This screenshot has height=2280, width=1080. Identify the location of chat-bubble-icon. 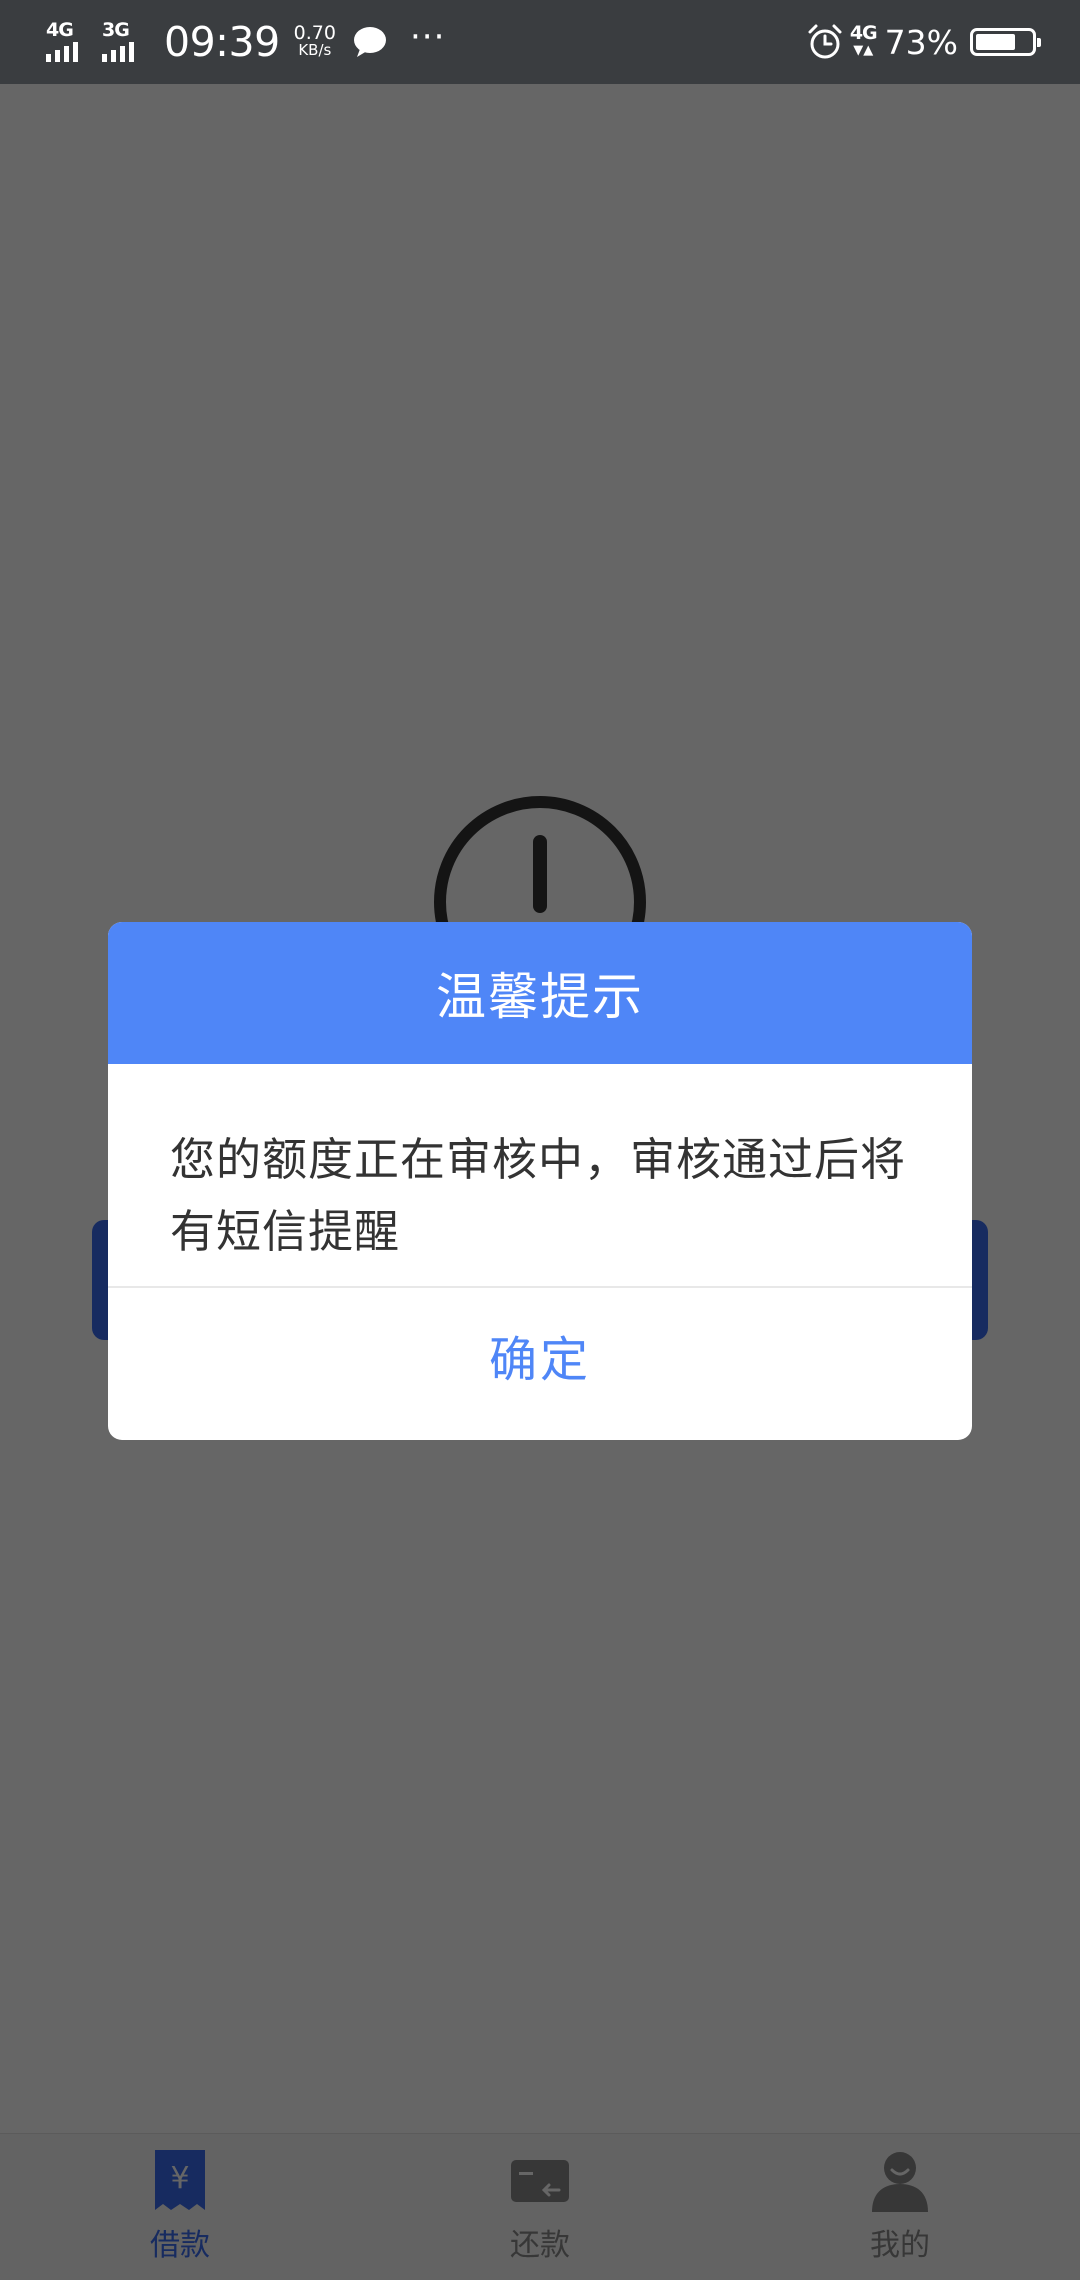
(369, 42).